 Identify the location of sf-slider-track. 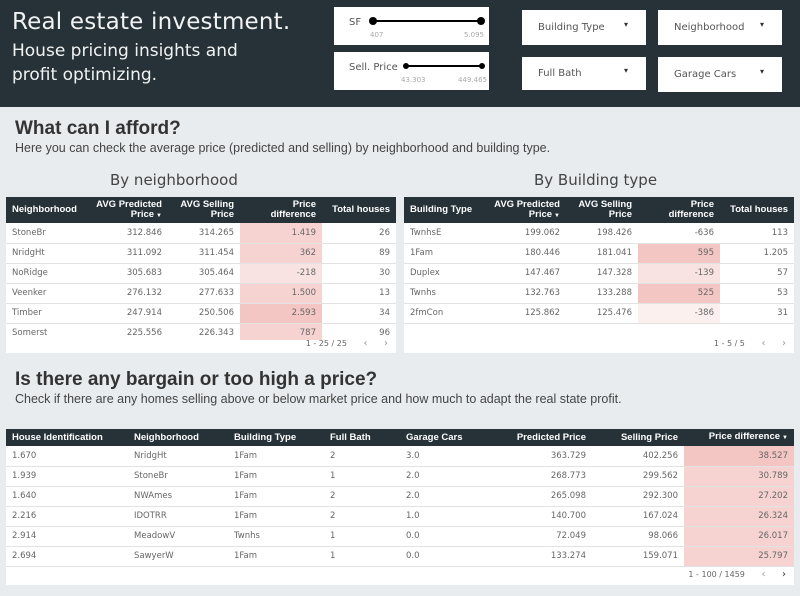
(427, 21).